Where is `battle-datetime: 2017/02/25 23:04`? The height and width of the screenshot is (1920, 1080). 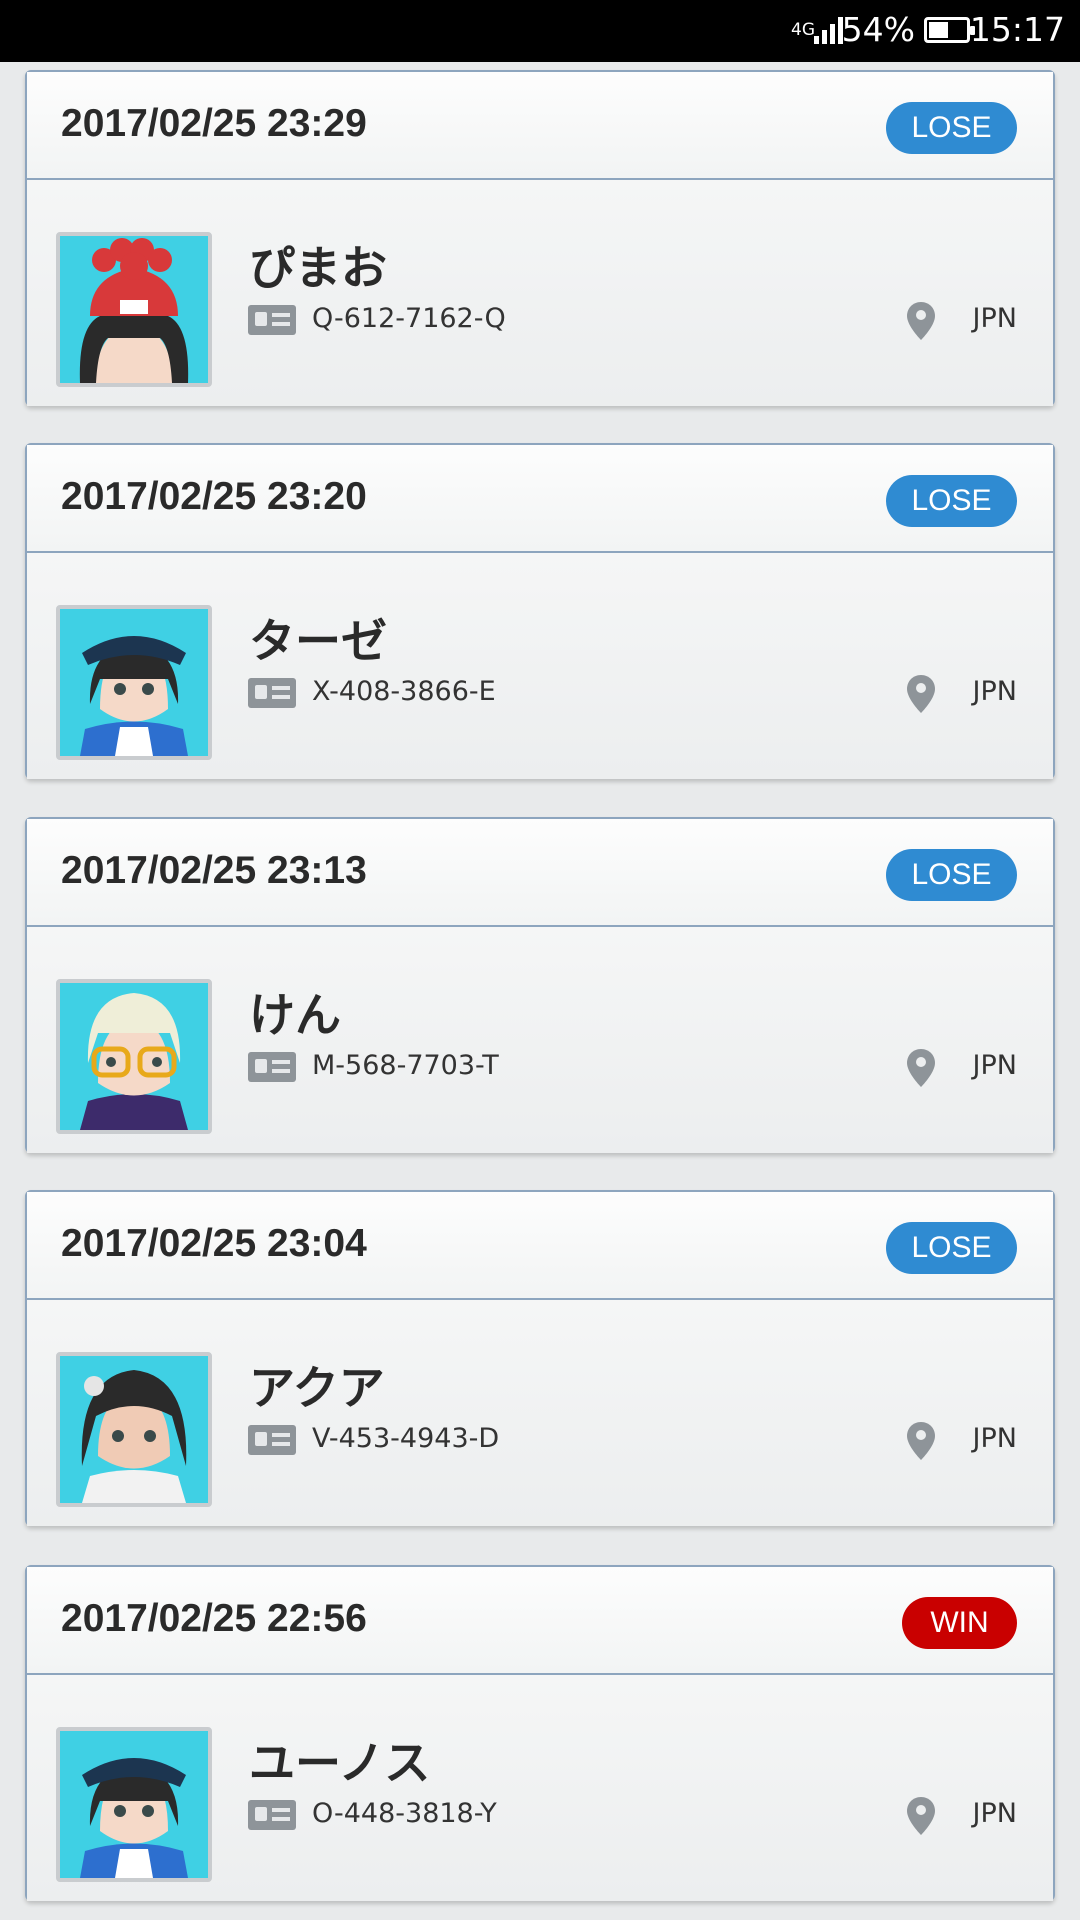
battle-datetime: 2017/02/25 23:04 is located at coordinates (214, 1243).